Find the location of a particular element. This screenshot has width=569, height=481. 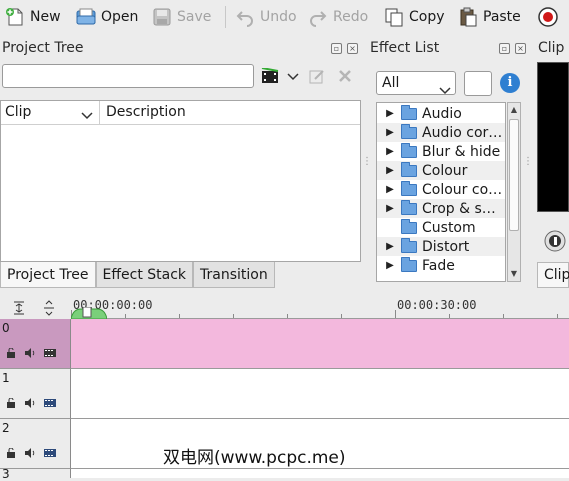

track-header: 0 is located at coordinates (35, 344).